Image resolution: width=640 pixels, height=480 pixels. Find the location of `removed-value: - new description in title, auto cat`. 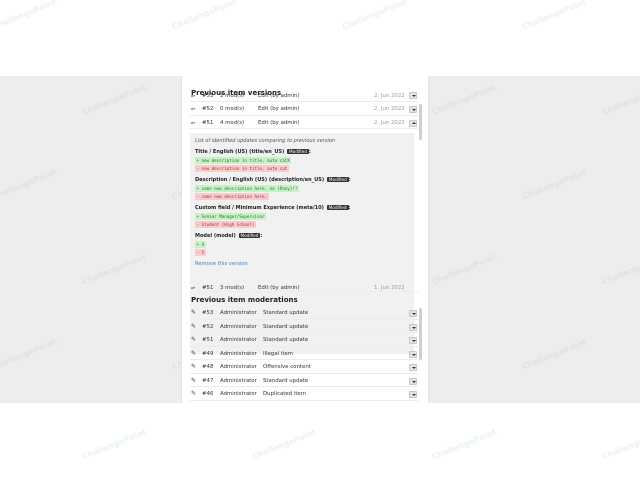

removed-value: - new description in title, auto cat is located at coordinates (242, 168).